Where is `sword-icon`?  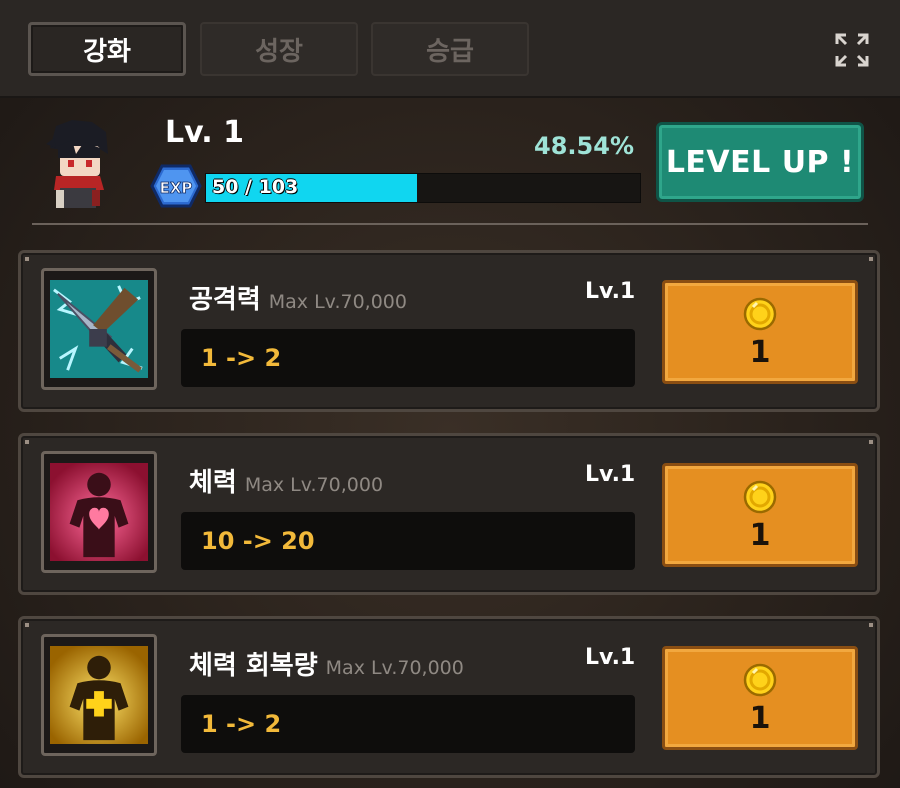
sword-icon is located at coordinates (99, 329).